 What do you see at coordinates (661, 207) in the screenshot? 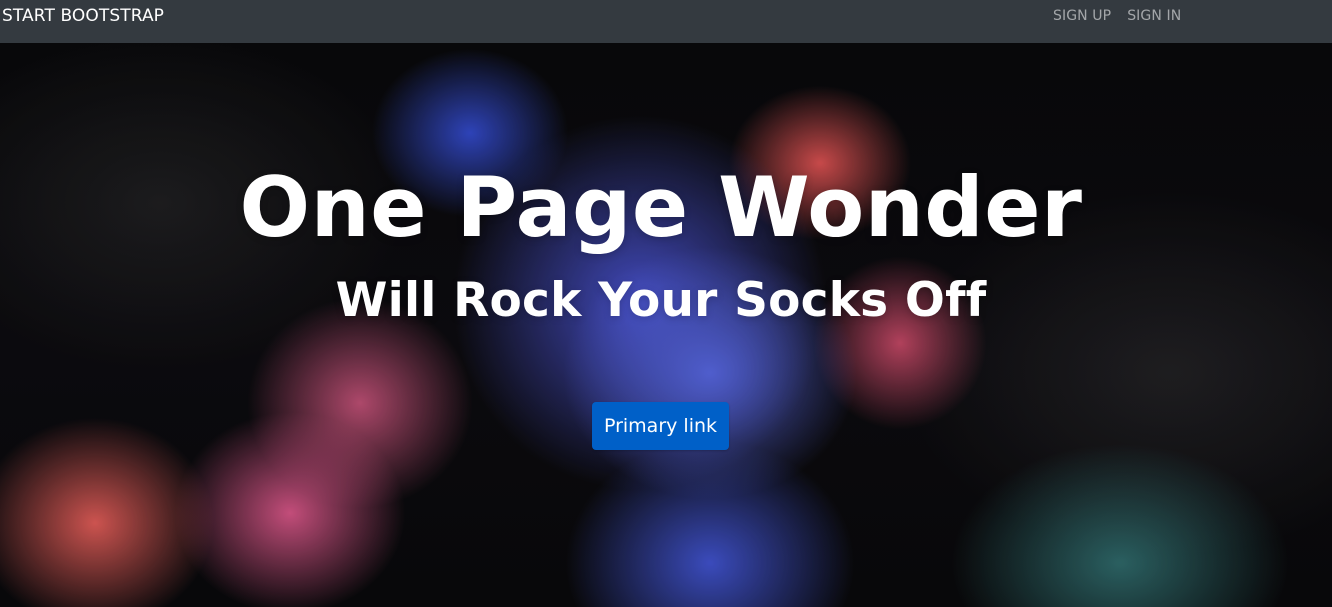
I see `hero-title: One Page Wonder` at bounding box center [661, 207].